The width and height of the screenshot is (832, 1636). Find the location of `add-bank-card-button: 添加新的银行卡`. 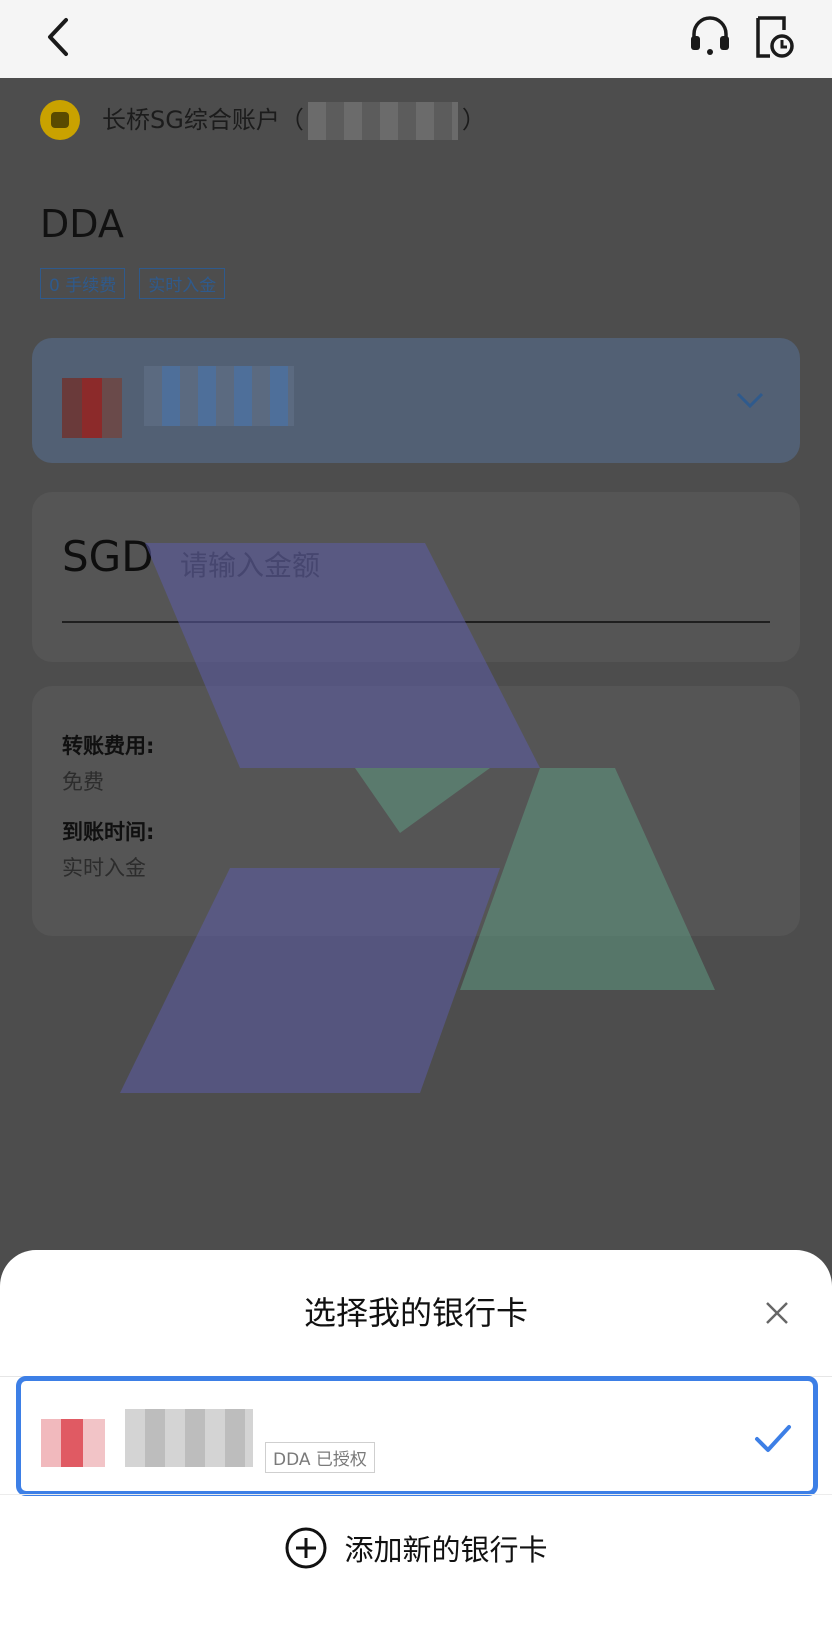

add-bank-card-button: 添加新的银行卡 is located at coordinates (416, 1548).